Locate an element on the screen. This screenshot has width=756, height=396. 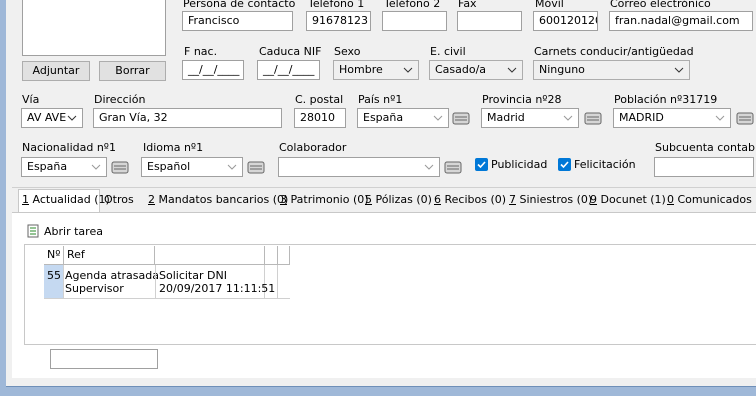
window-border-left is located at coordinates (3, 198).